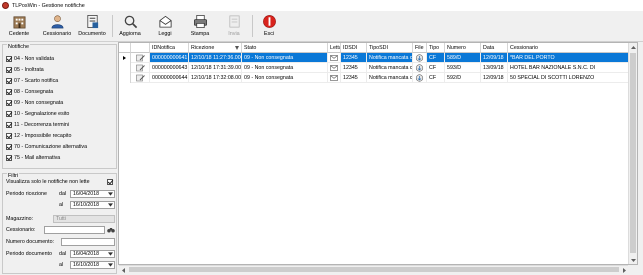  What do you see at coordinates (165, 21) in the screenshot?
I see `envelope-open-icon` at bounding box center [165, 21].